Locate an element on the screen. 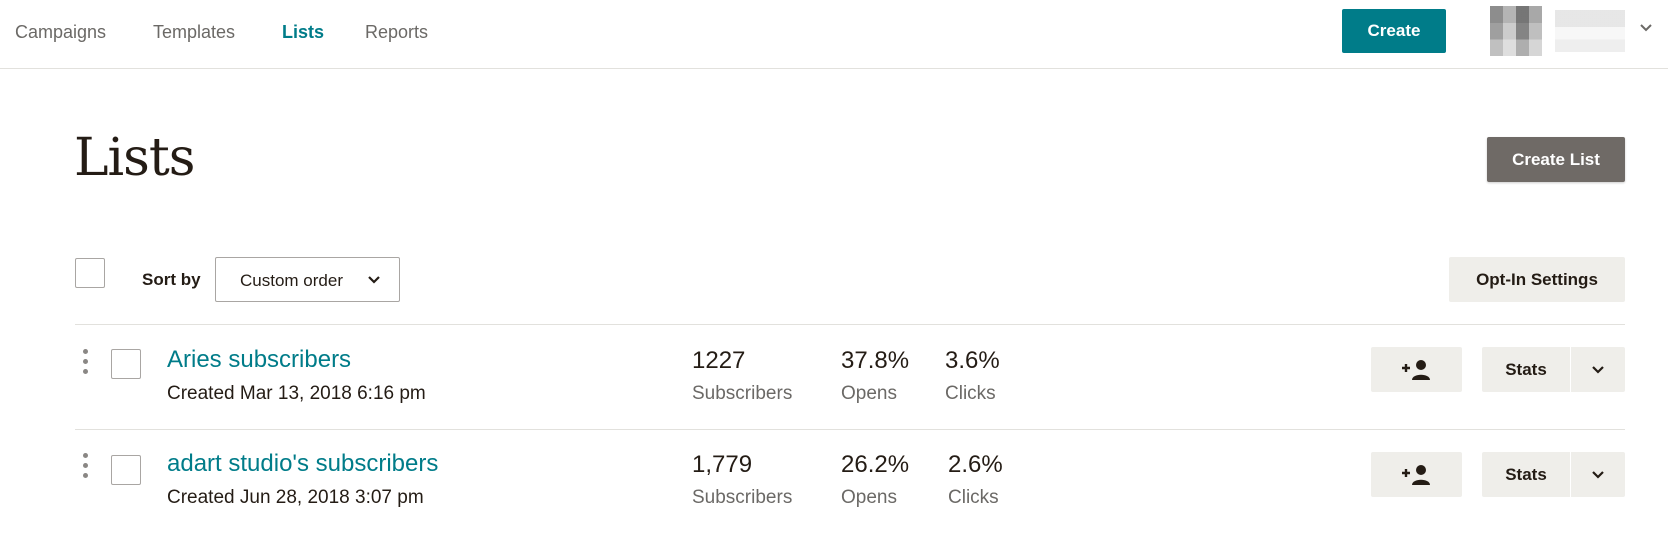  opens-rate: 37.8% is located at coordinates (875, 360).